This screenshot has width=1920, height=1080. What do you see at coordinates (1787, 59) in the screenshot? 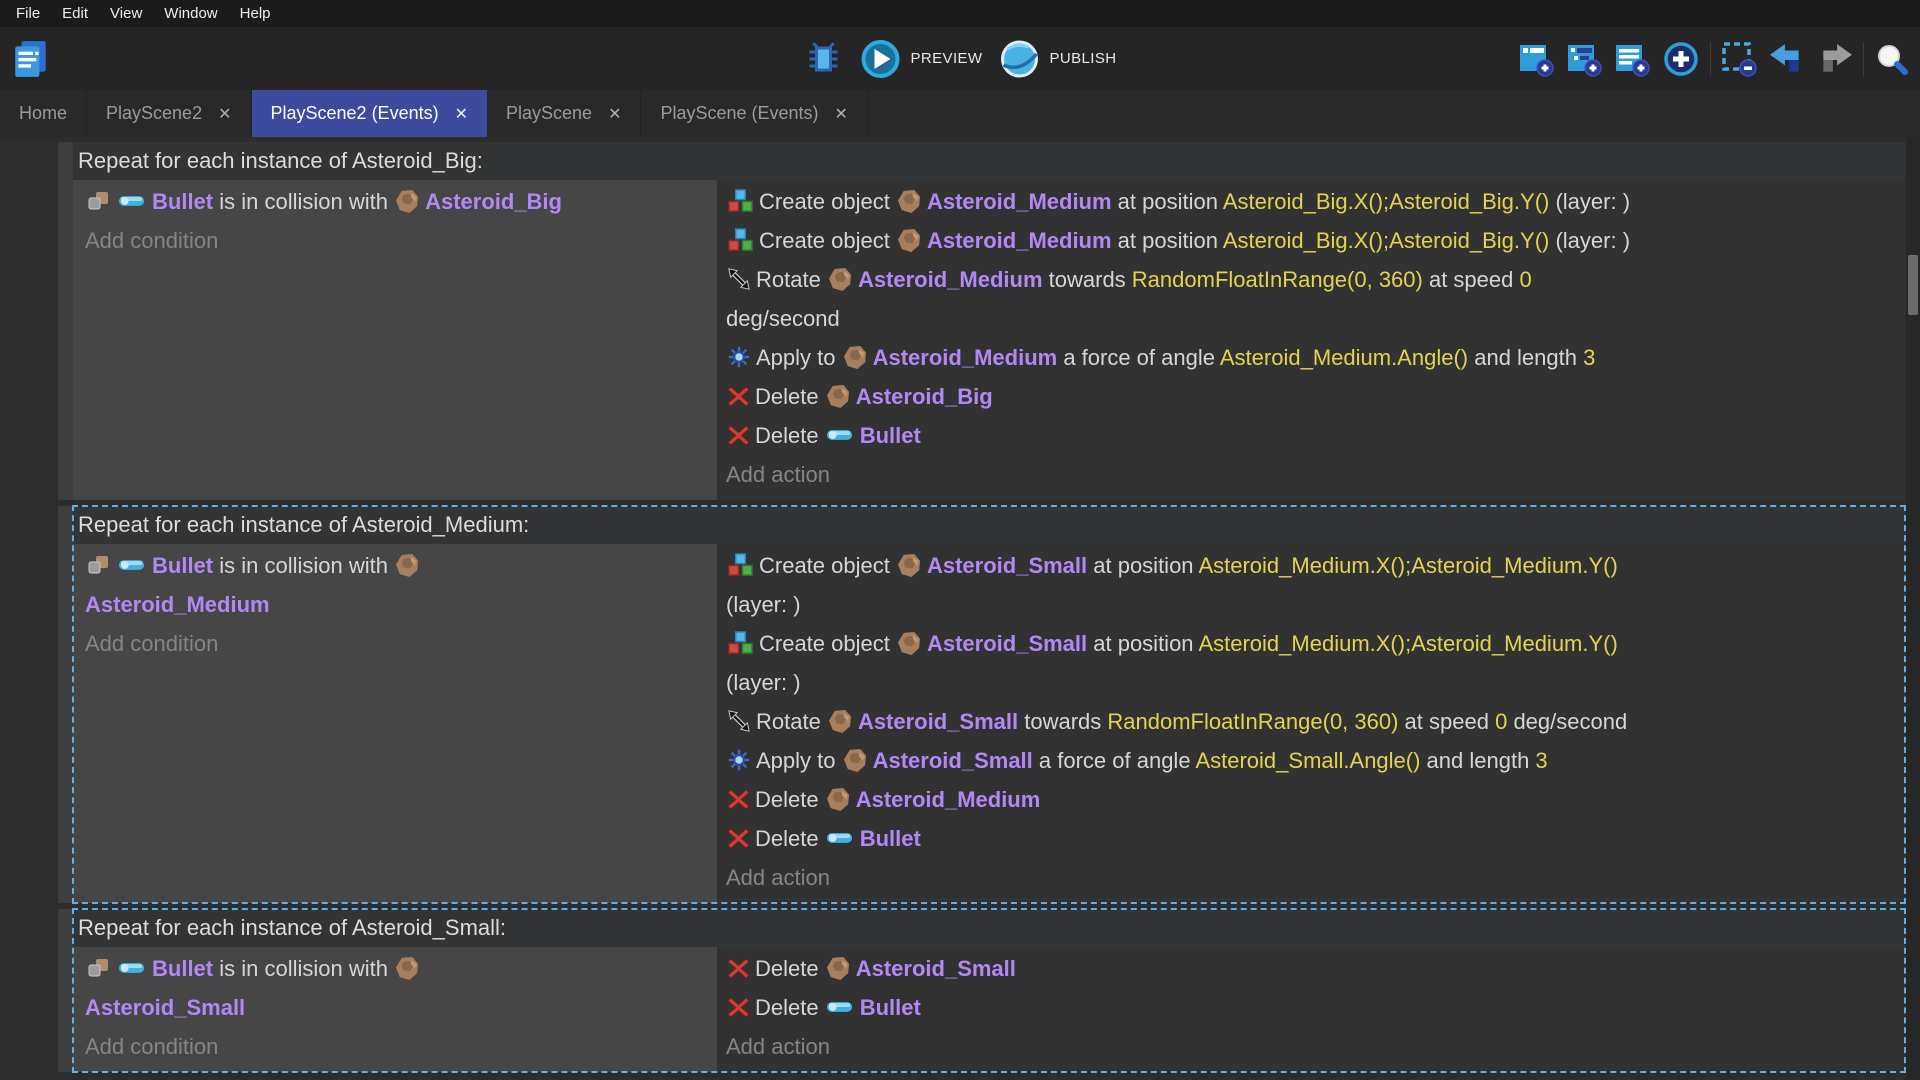
I see `undo-icon` at bounding box center [1787, 59].